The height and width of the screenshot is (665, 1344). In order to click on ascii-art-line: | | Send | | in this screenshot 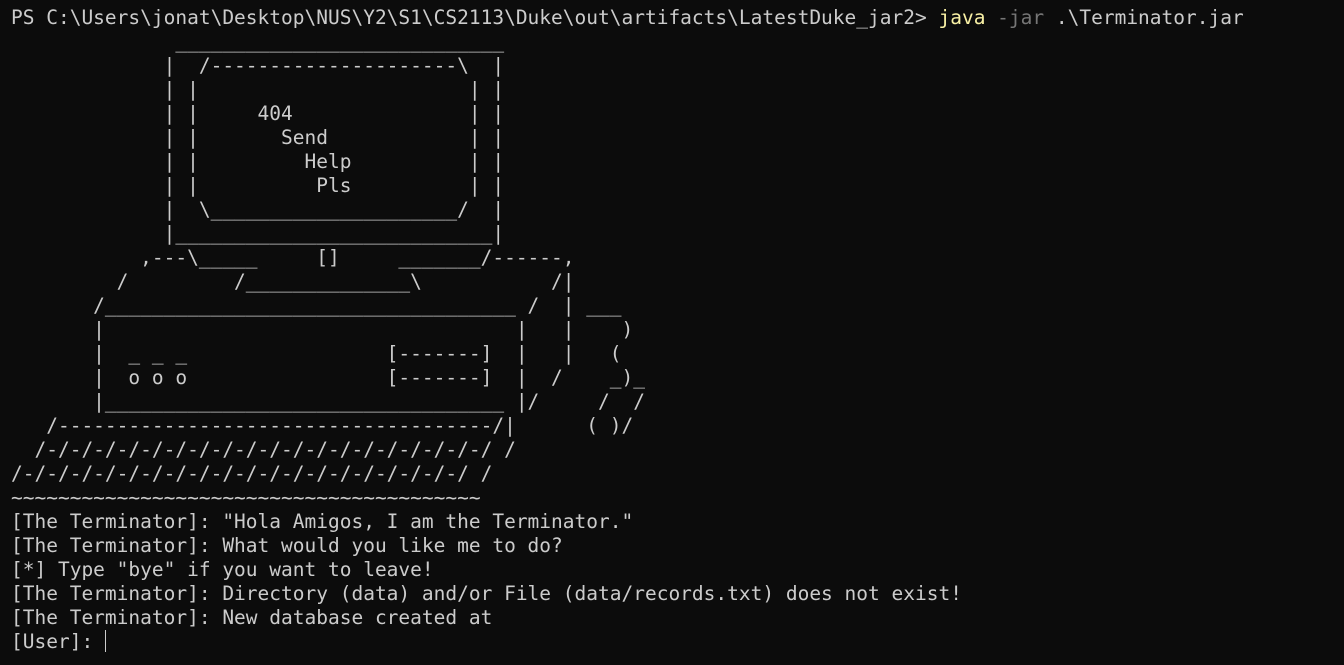, I will do `click(258, 137)`.